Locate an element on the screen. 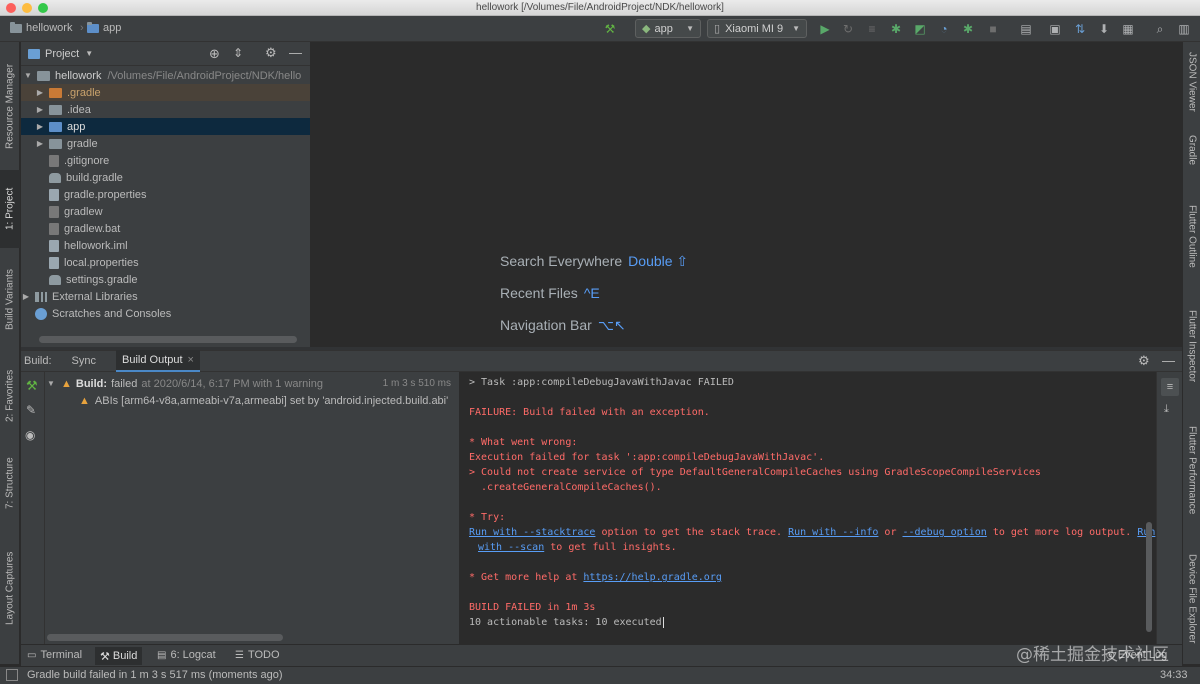 The height and width of the screenshot is (684, 1200). tree-item-local-properties: local.properties is located at coordinates (165, 262).